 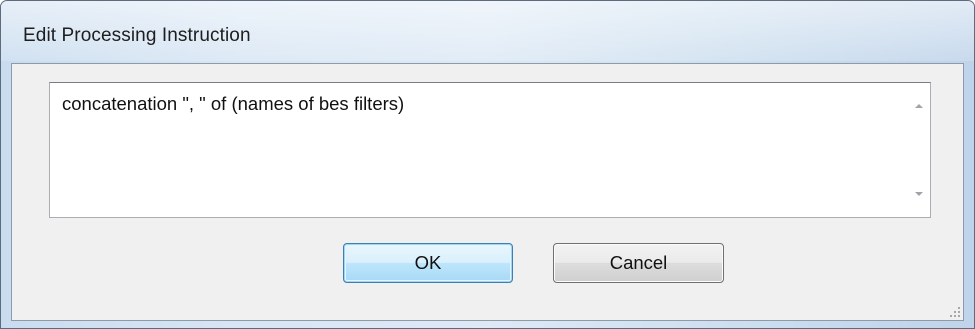 I want to click on scroll-up-button, so click(x=918, y=106).